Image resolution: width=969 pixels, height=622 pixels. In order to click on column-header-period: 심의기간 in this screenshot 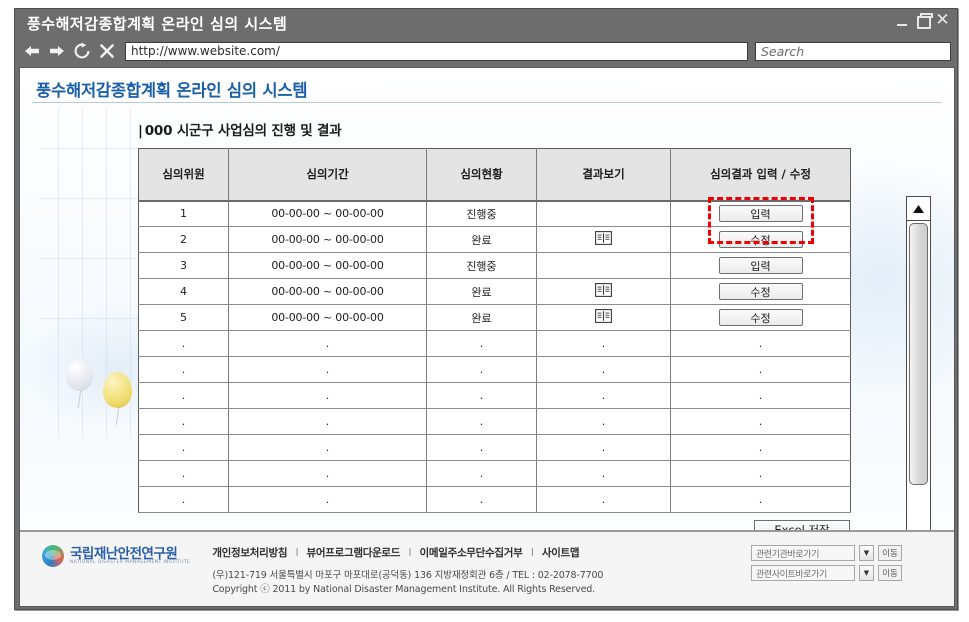, I will do `click(327, 175)`.